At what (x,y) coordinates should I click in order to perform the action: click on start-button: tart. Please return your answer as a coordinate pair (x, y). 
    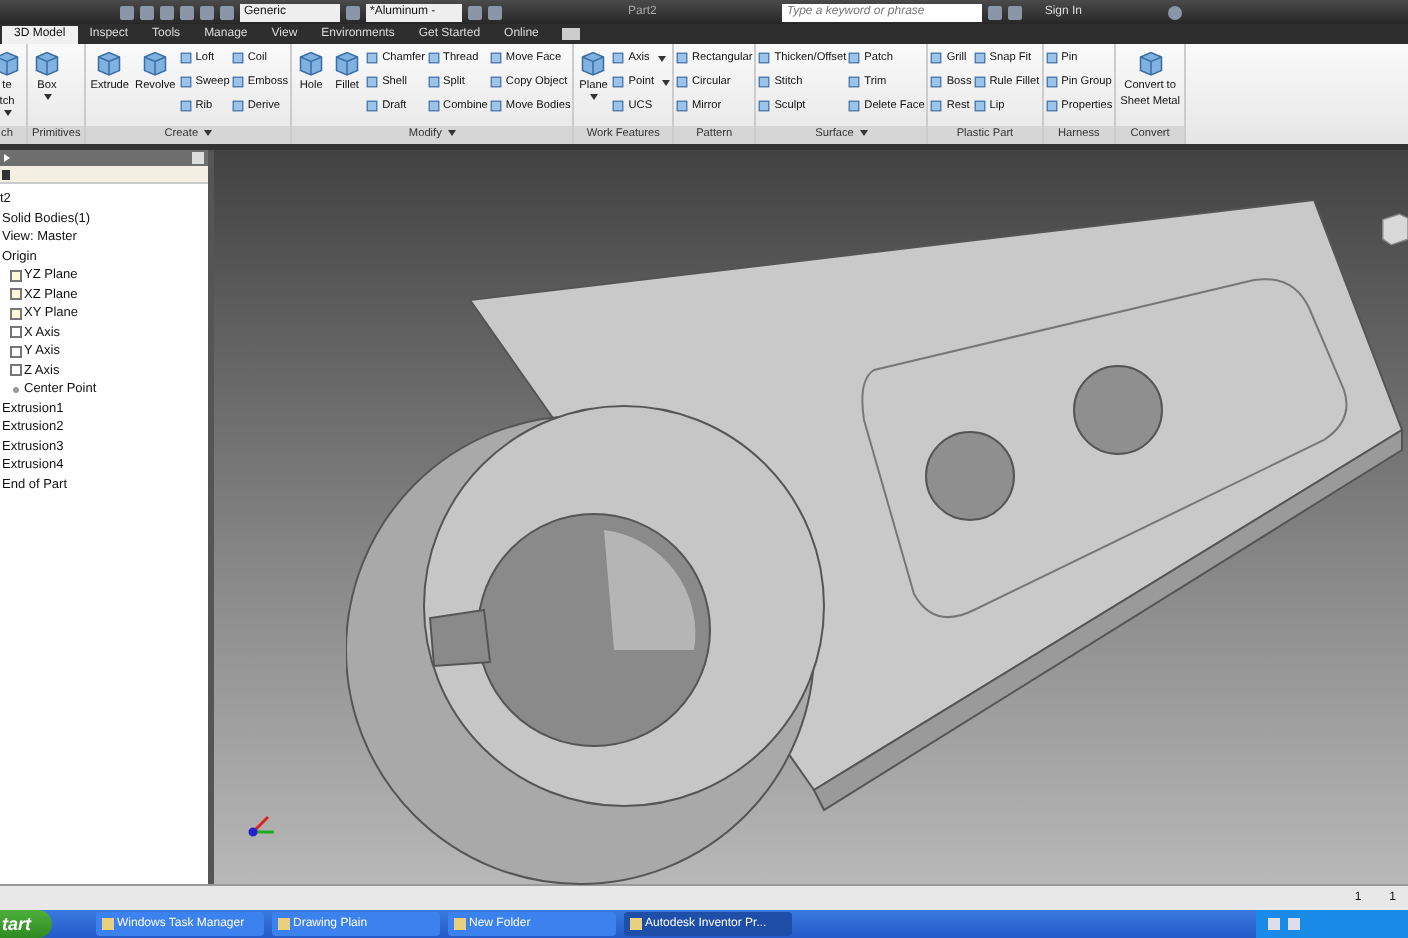
    Looking at the image, I should click on (26, 924).